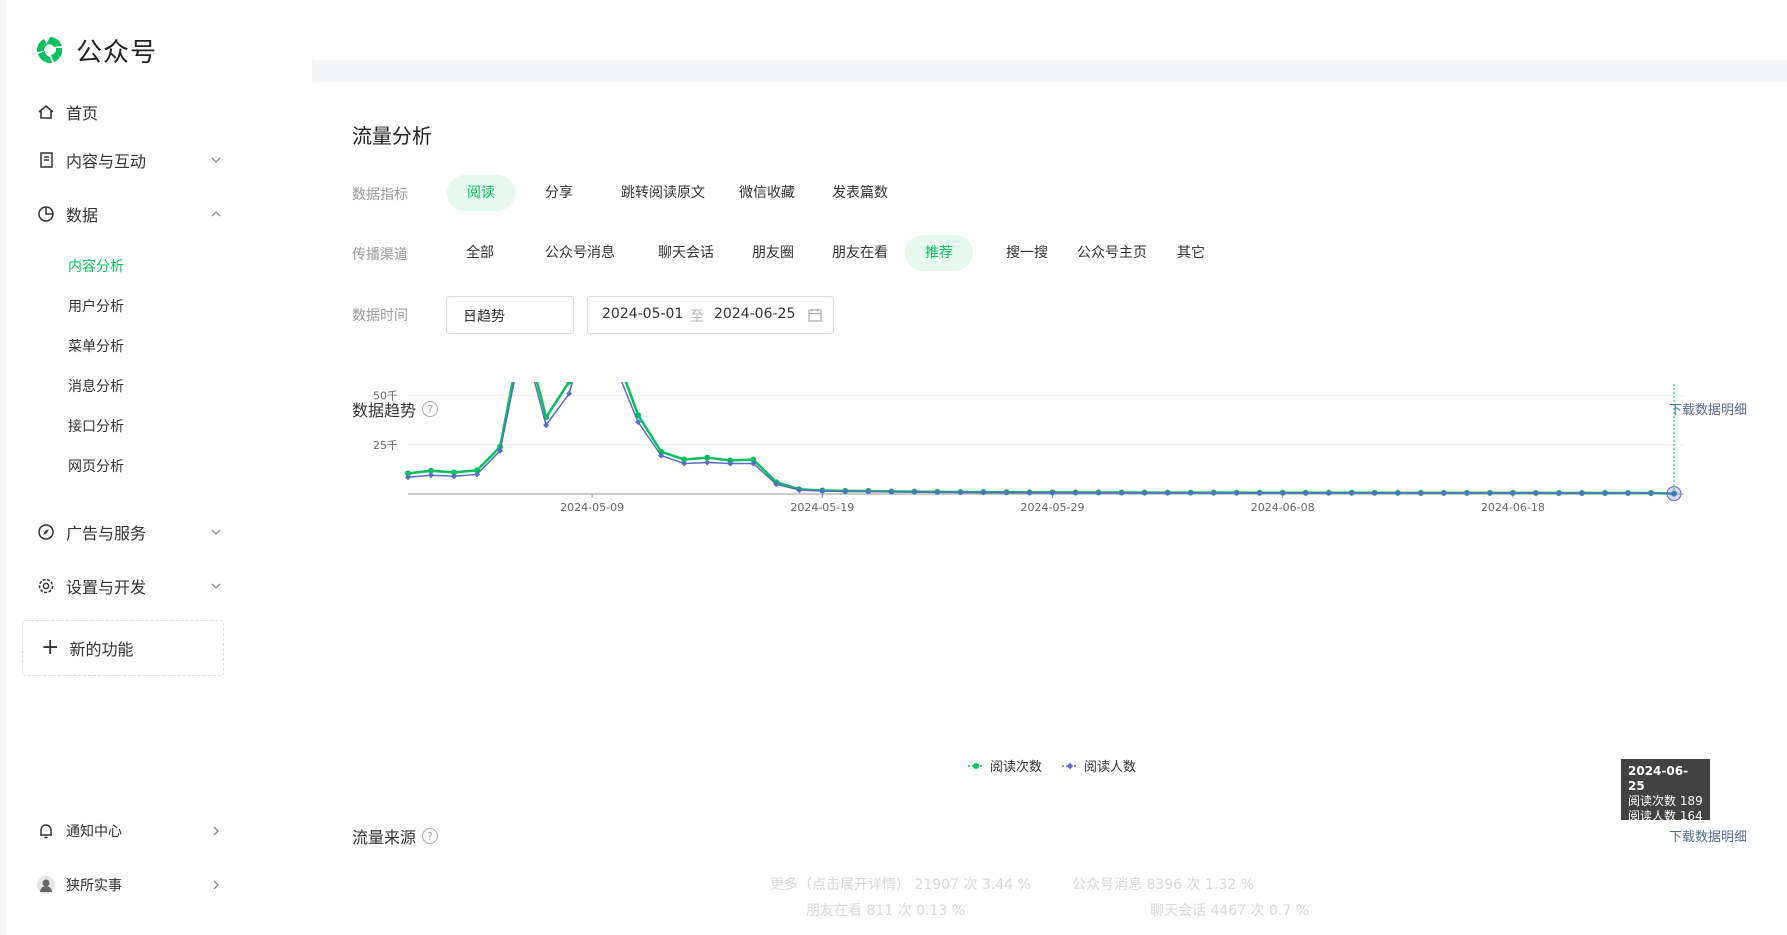  What do you see at coordinates (976, 765) in the screenshot?
I see `legend-marker-reads` at bounding box center [976, 765].